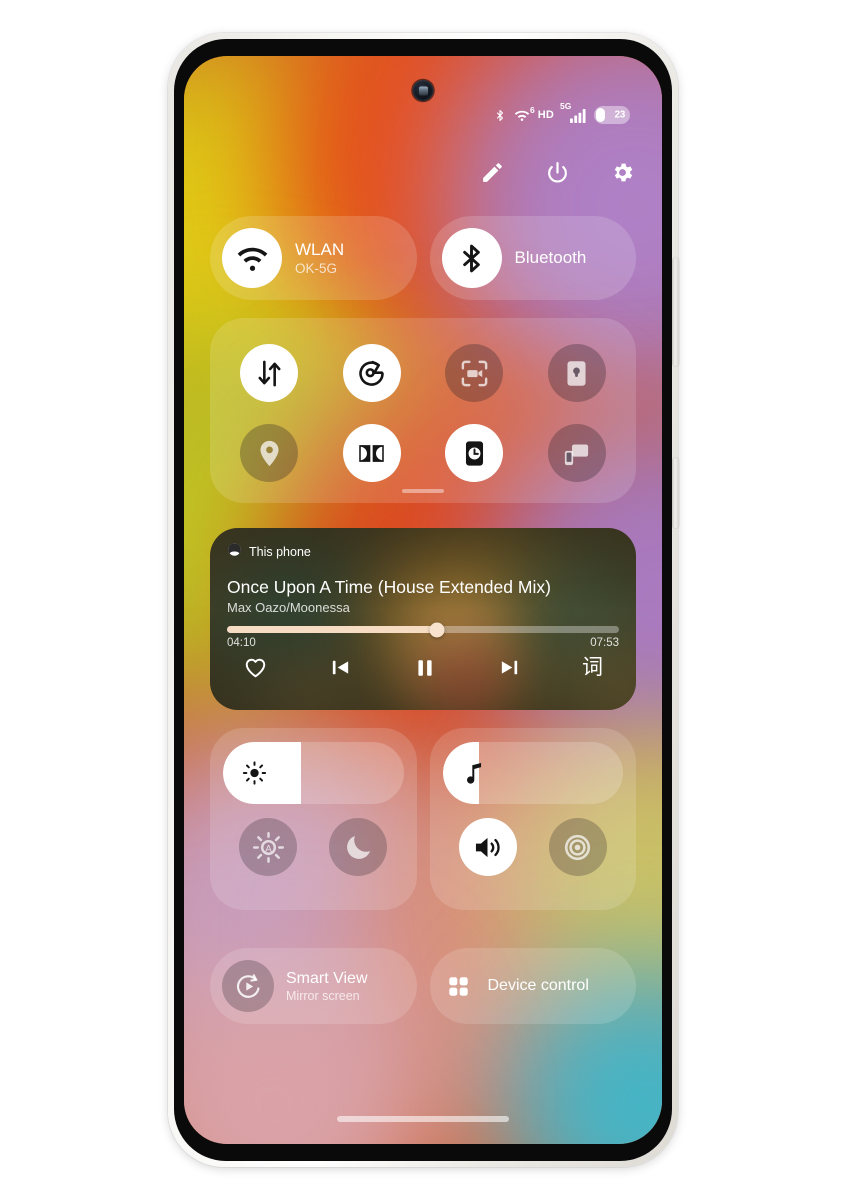  Describe the element at coordinates (389, 587) in the screenshot. I see `media-title: Once Upon A Time (House Extended Mix)` at that location.